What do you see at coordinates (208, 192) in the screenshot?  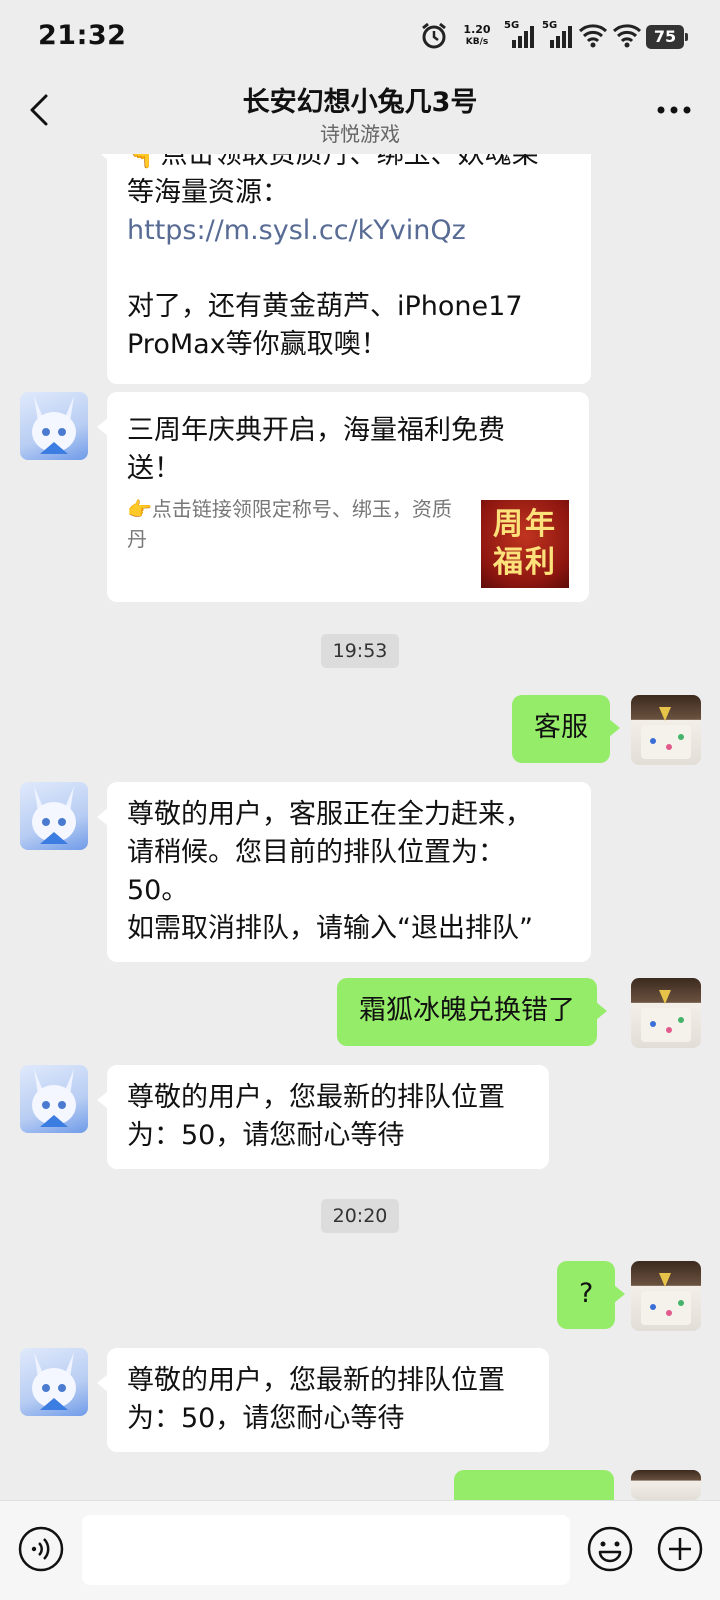 I see `message-line: 等海量资源：` at bounding box center [208, 192].